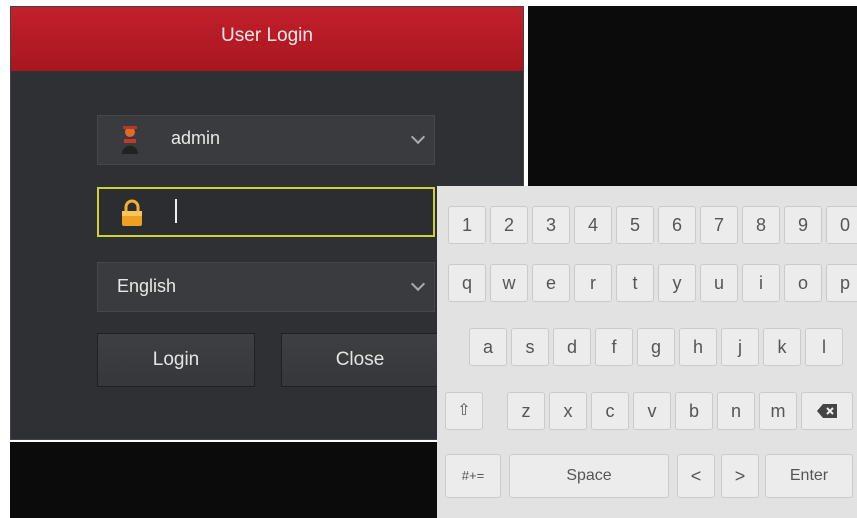 This screenshot has width=857, height=518. What do you see at coordinates (614, 347) in the screenshot?
I see `key-f: f` at bounding box center [614, 347].